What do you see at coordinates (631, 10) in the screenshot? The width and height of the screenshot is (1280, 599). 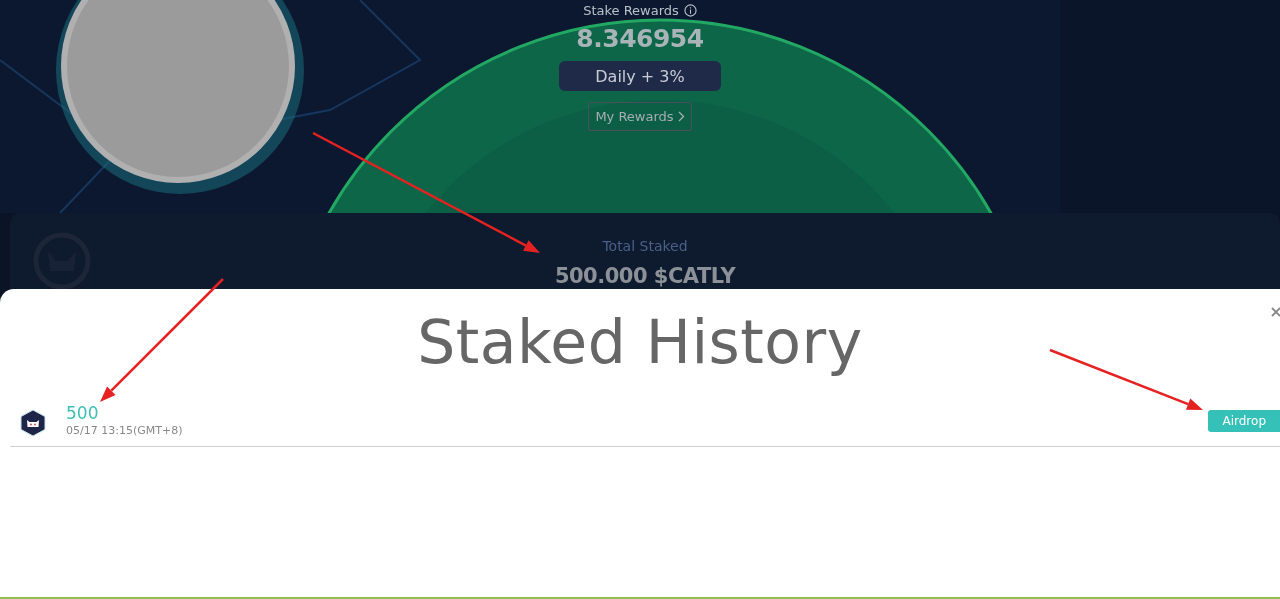 I see `stake-rewards-label: Stake Rewards` at bounding box center [631, 10].